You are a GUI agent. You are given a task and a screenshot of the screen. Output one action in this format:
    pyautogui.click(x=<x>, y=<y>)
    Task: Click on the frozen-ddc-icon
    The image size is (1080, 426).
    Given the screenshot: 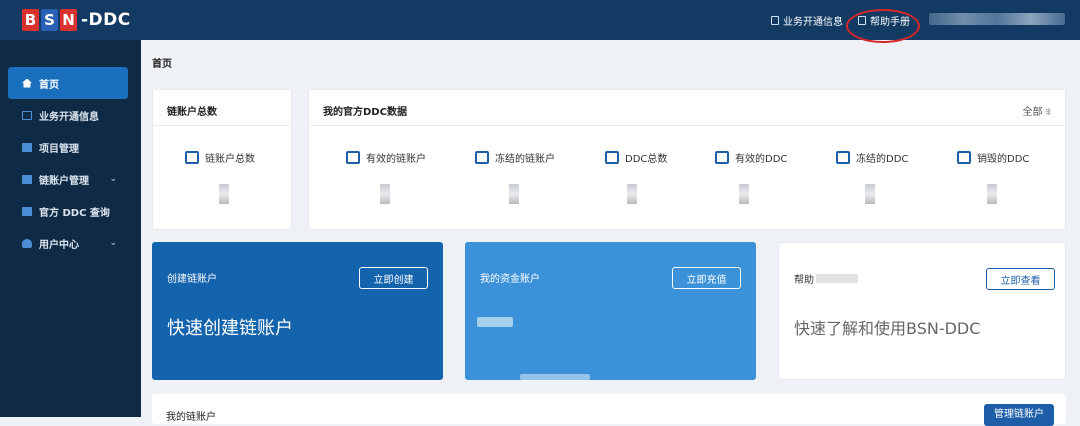 What is the action you would take?
    pyautogui.click(x=843, y=157)
    